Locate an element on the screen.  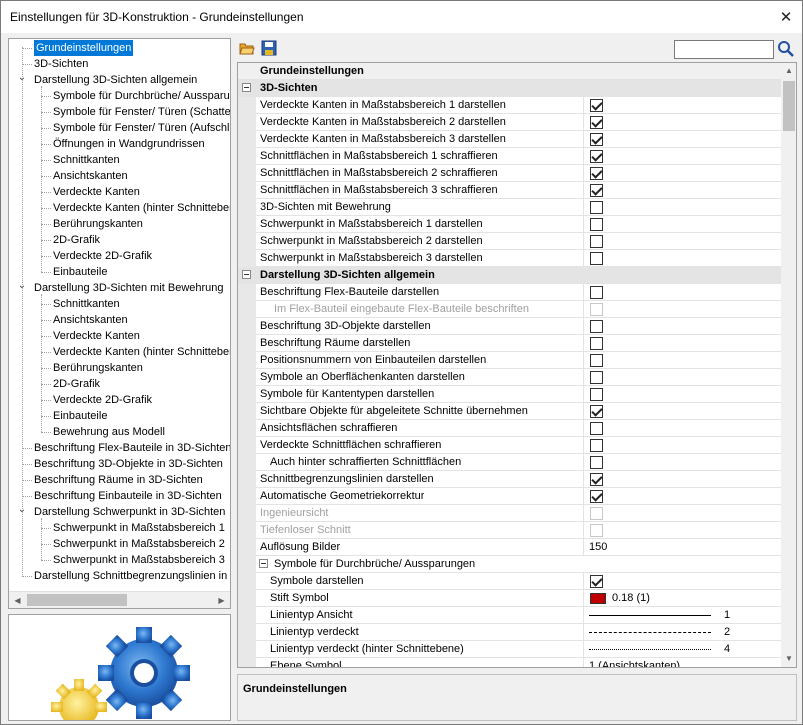
save-icon is located at coordinates (269, 48).